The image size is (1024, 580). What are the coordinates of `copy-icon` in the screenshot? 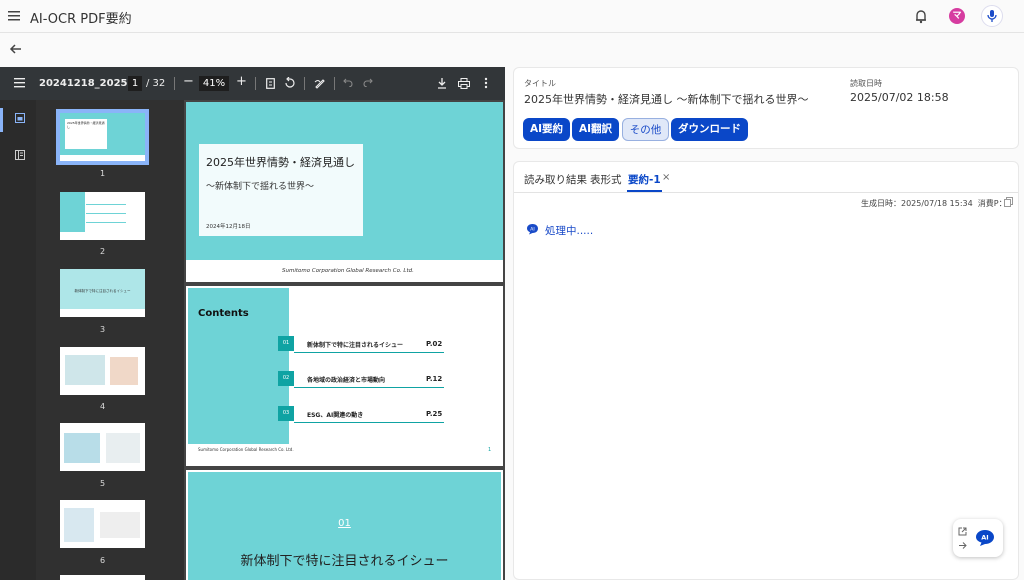 It's located at (1008, 202).